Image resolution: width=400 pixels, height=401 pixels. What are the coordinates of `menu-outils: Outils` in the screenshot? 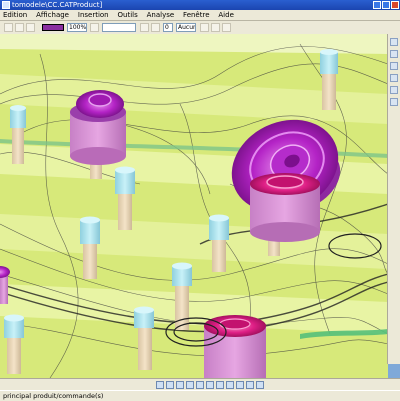 It's located at (128, 15).